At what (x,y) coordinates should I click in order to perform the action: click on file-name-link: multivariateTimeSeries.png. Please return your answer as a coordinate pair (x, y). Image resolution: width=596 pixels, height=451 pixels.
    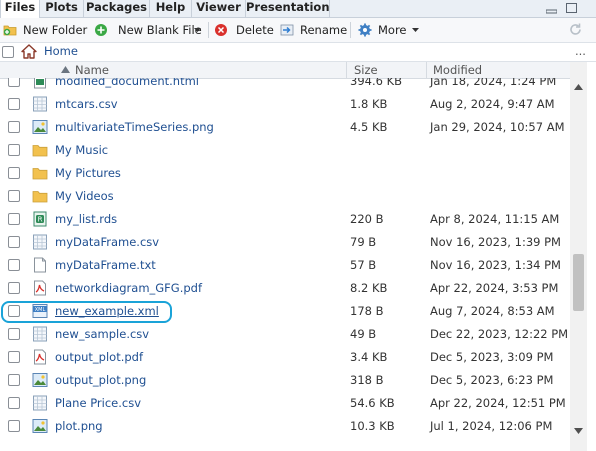
    Looking at the image, I should click on (134, 127).